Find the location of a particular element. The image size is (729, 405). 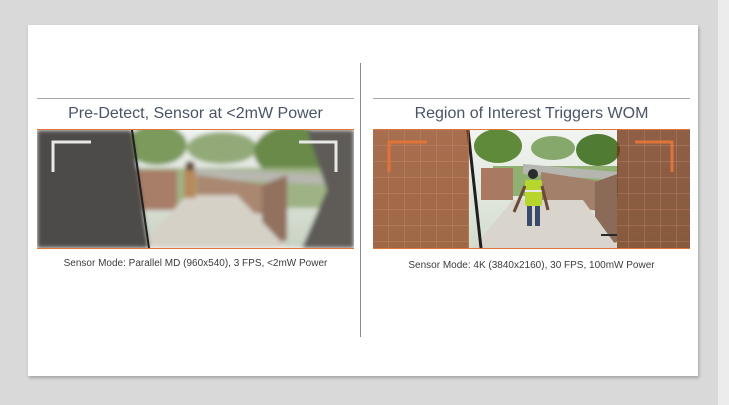

background-strip is located at coordinates (723, 202).